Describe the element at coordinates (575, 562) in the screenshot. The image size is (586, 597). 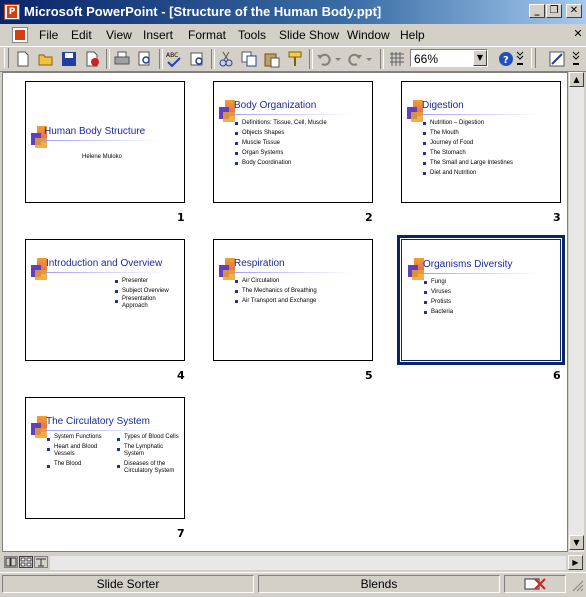
I see `scroll-right-icon: ▶` at that location.